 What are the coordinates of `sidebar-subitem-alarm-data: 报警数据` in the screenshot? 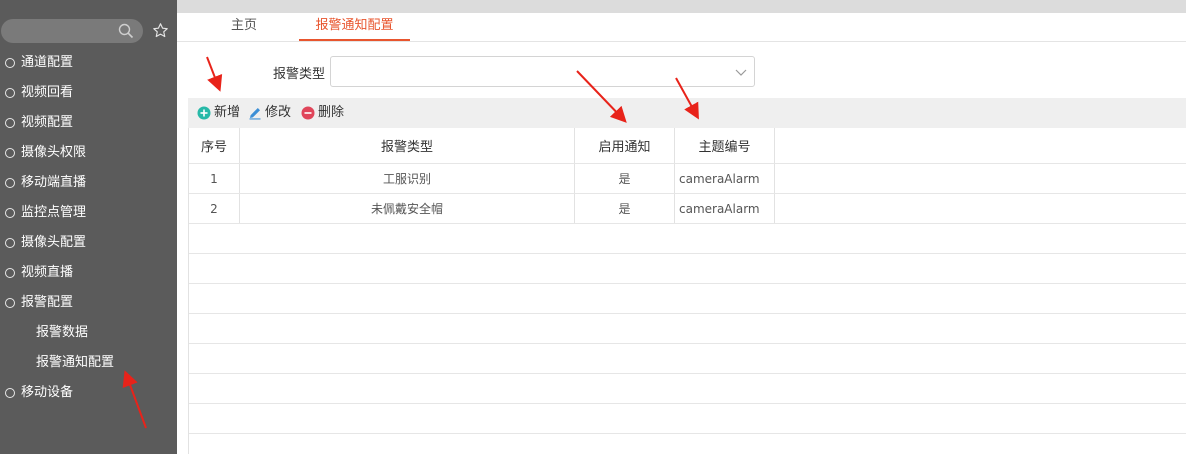 It's located at (88, 333).